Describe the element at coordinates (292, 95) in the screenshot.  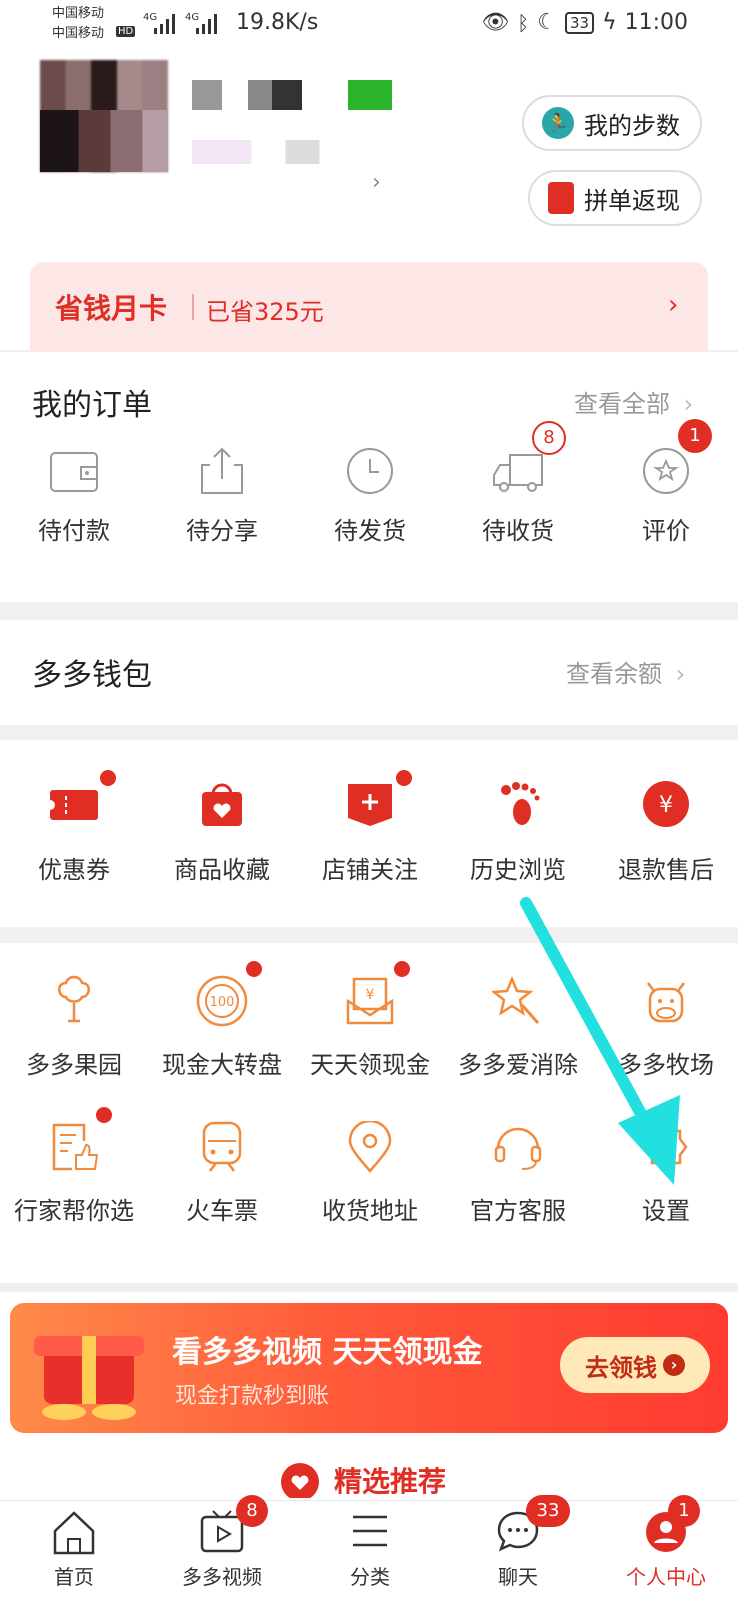
I see `username-blurred` at that location.